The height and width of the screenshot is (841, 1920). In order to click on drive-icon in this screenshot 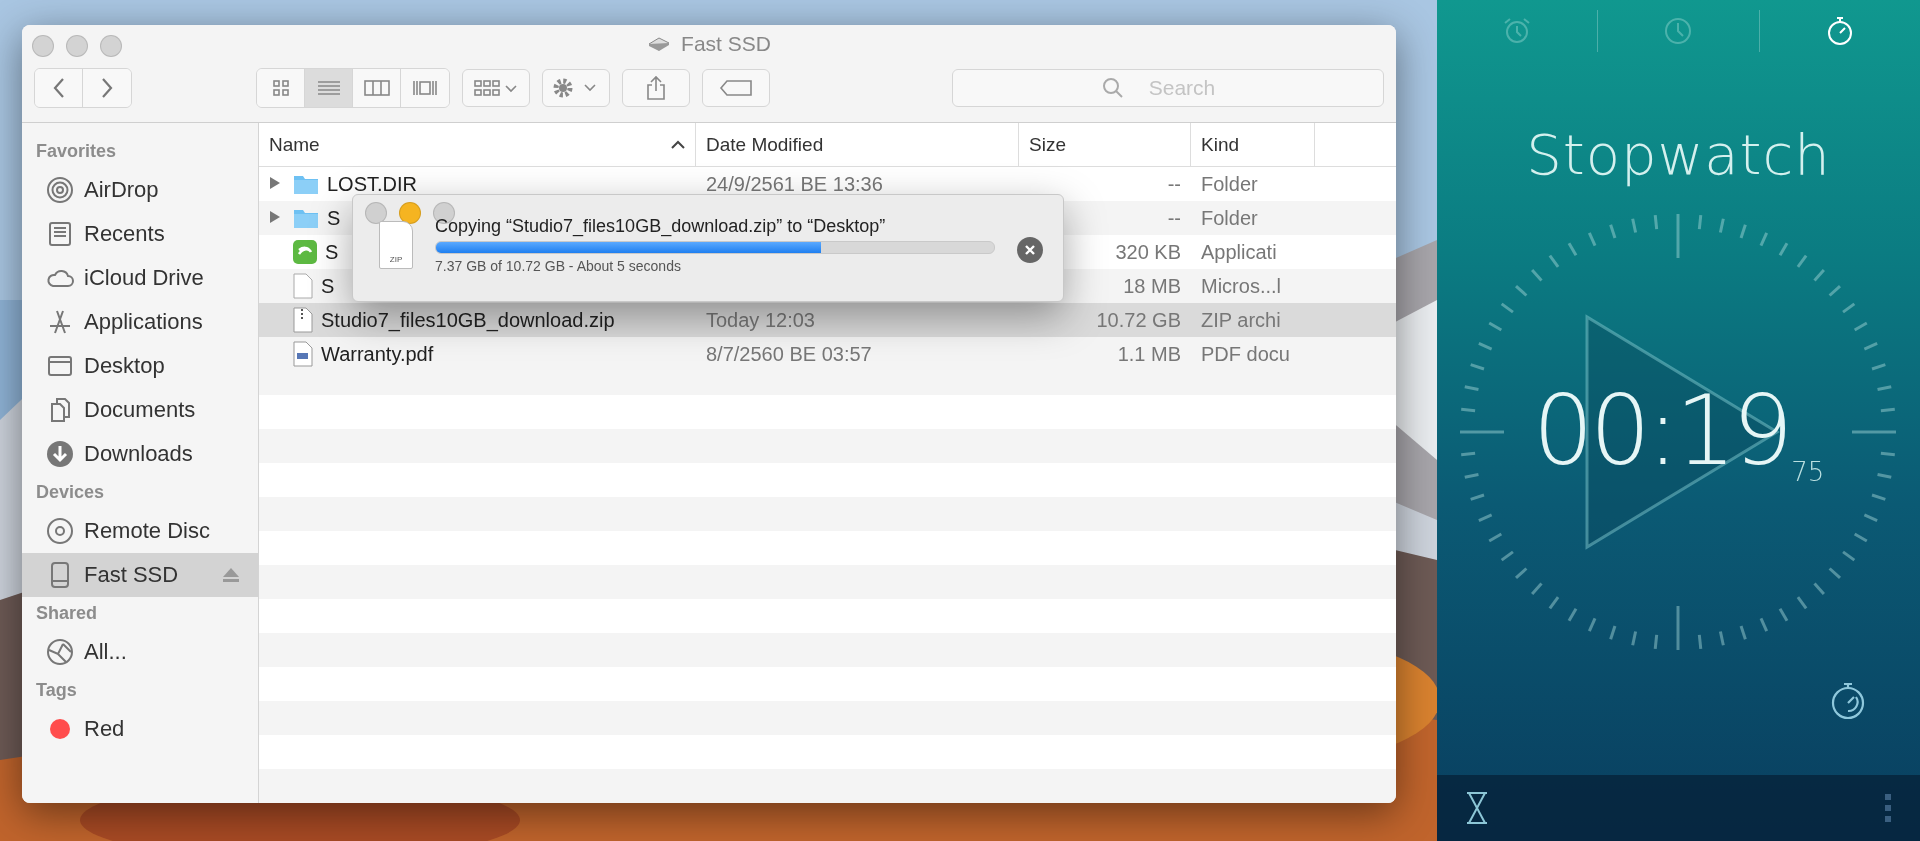, I will do `click(659, 44)`.